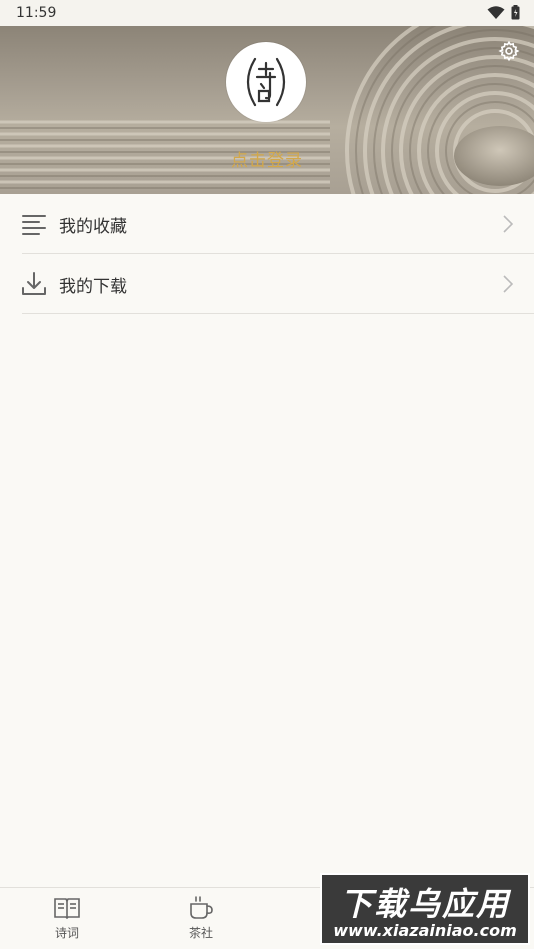 The height and width of the screenshot is (949, 534). Describe the element at coordinates (93, 287) in the screenshot. I see `menu-item-label: 我的下载` at that location.